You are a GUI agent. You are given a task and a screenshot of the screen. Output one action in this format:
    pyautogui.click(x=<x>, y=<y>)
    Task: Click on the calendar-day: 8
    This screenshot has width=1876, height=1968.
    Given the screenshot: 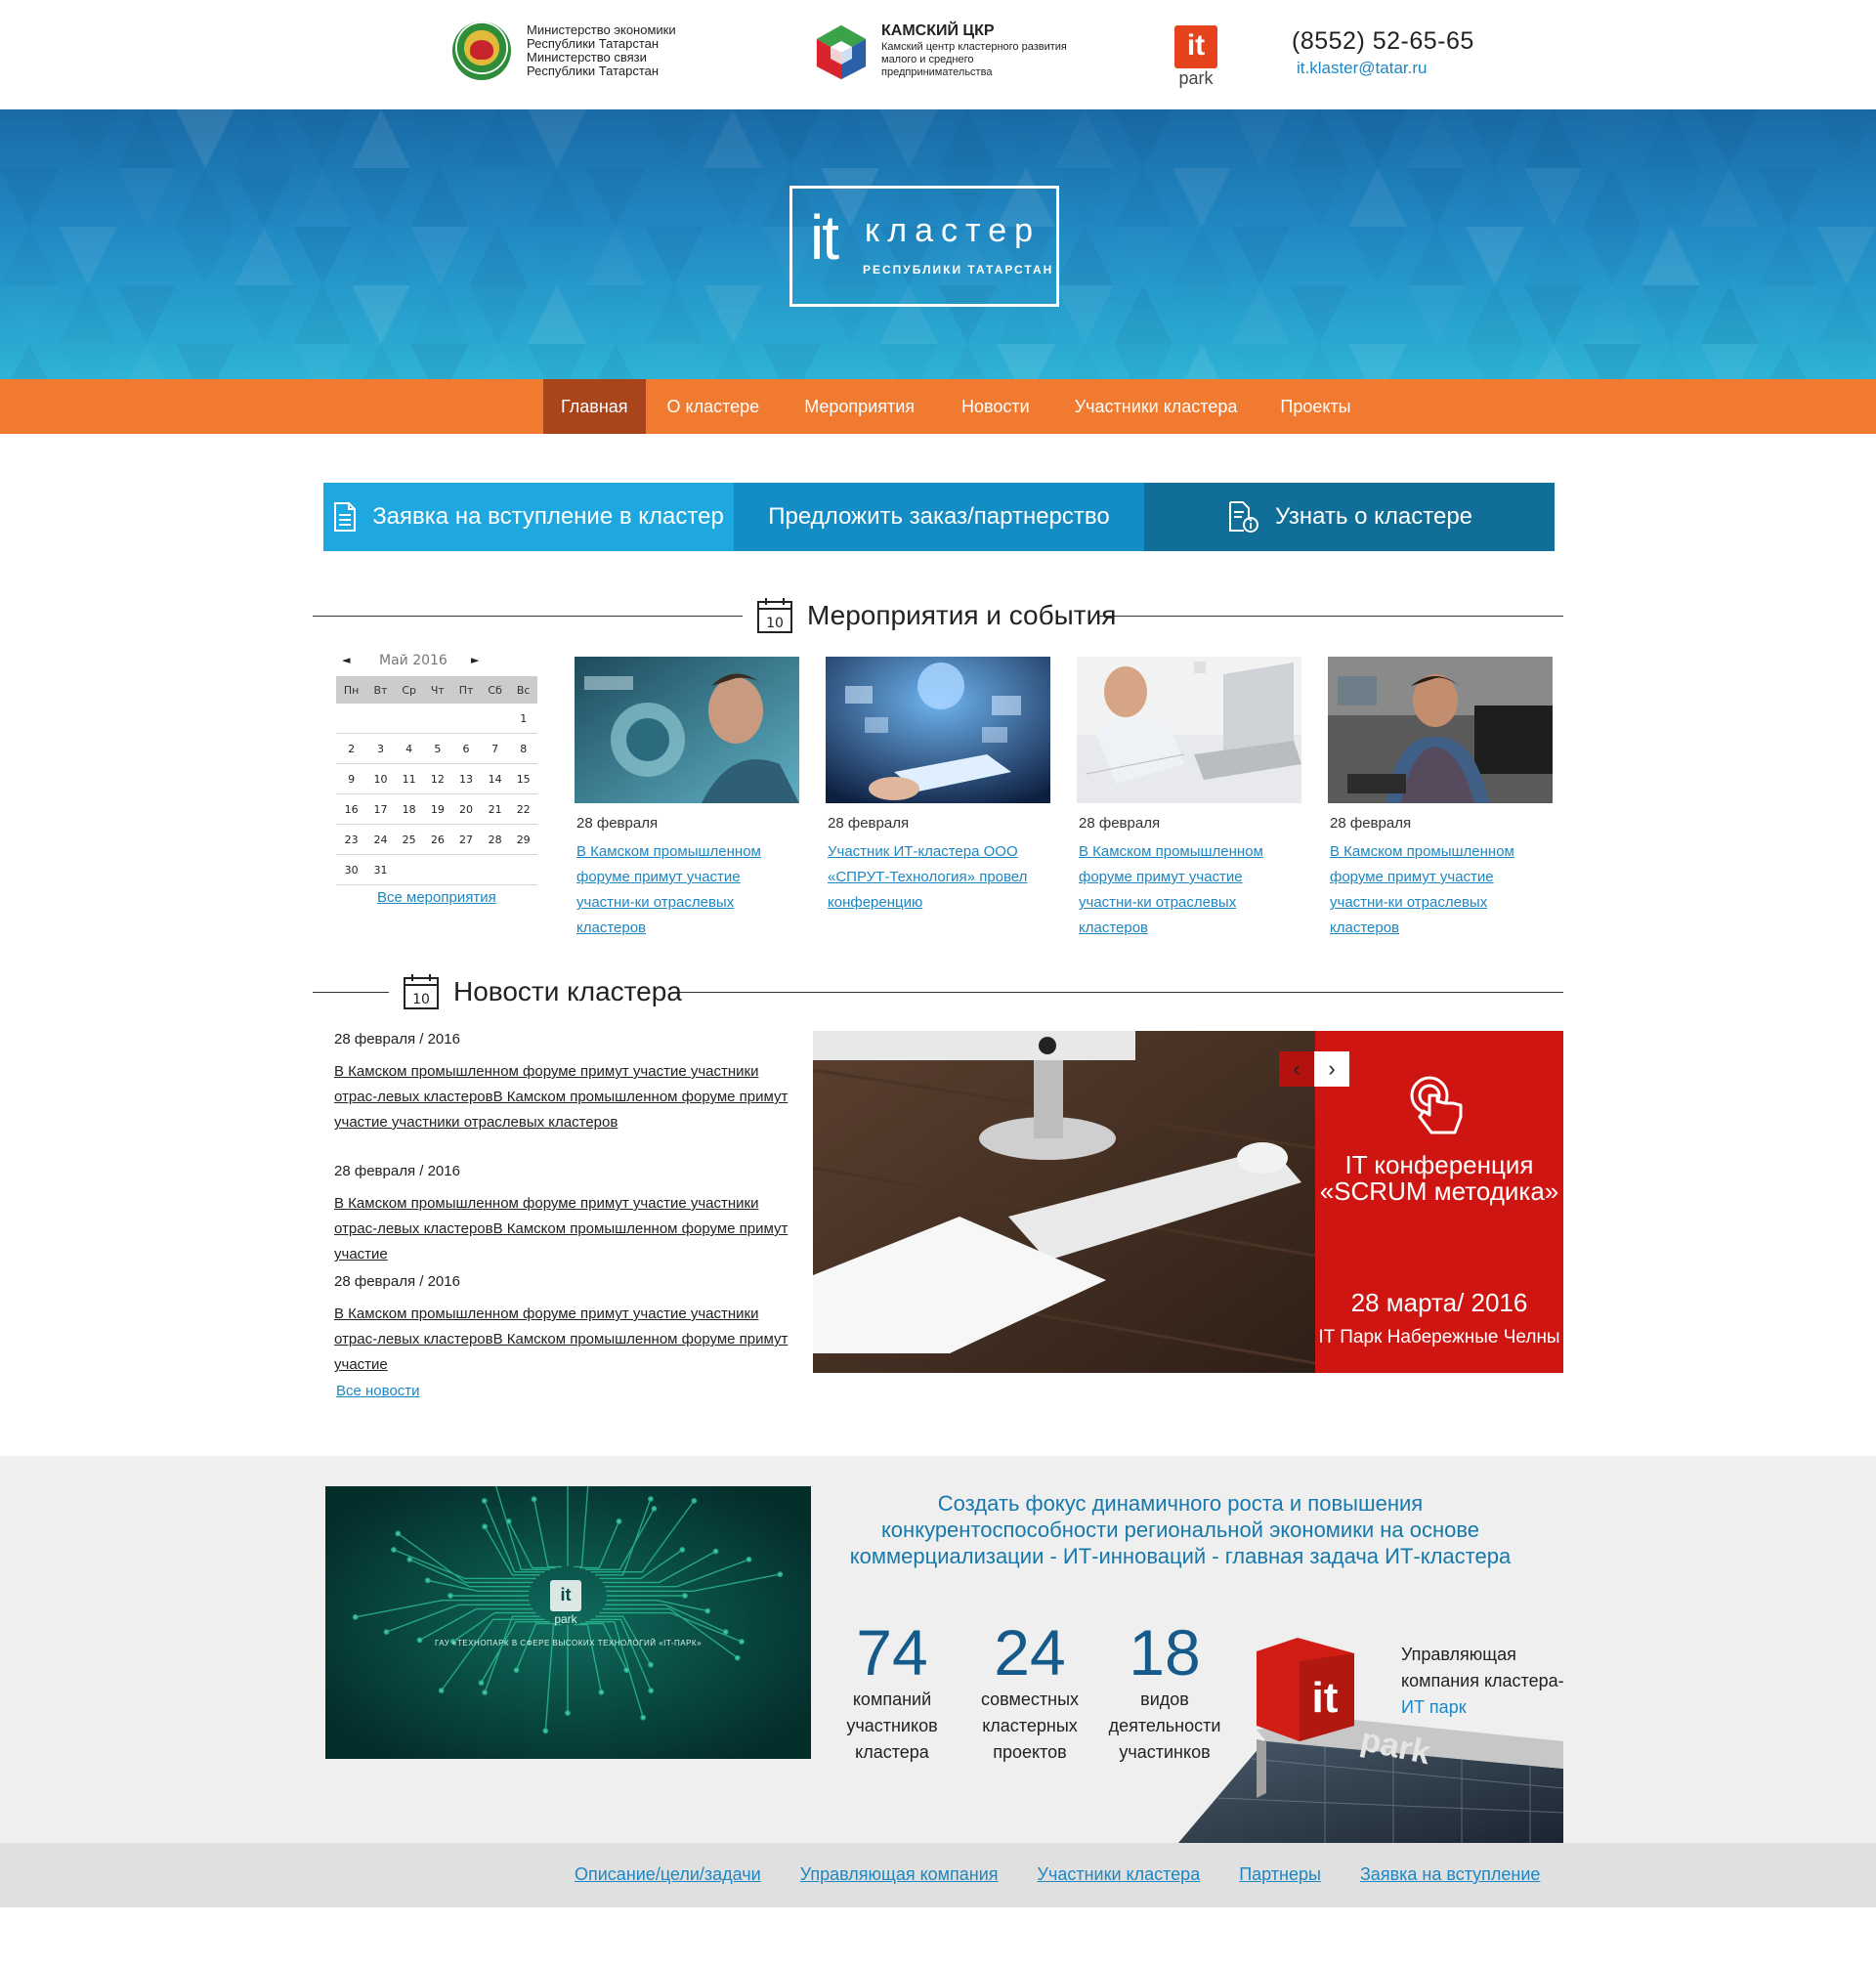 What is the action you would take?
    pyautogui.click(x=523, y=748)
    